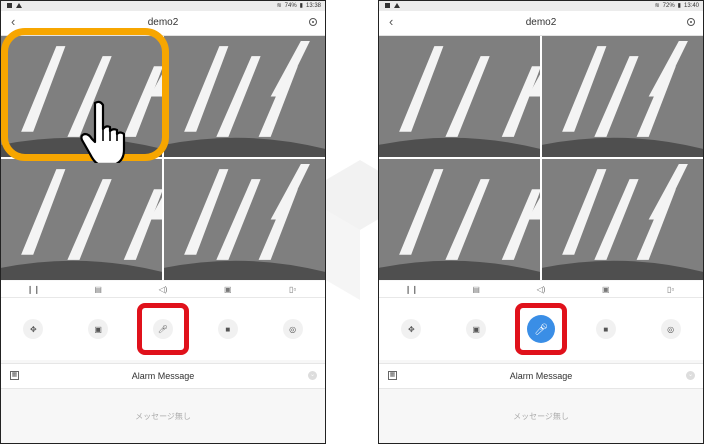 This screenshot has height=444, width=704. I want to click on status-bar: ≋ 72% ▮ 13:40, so click(541, 6).